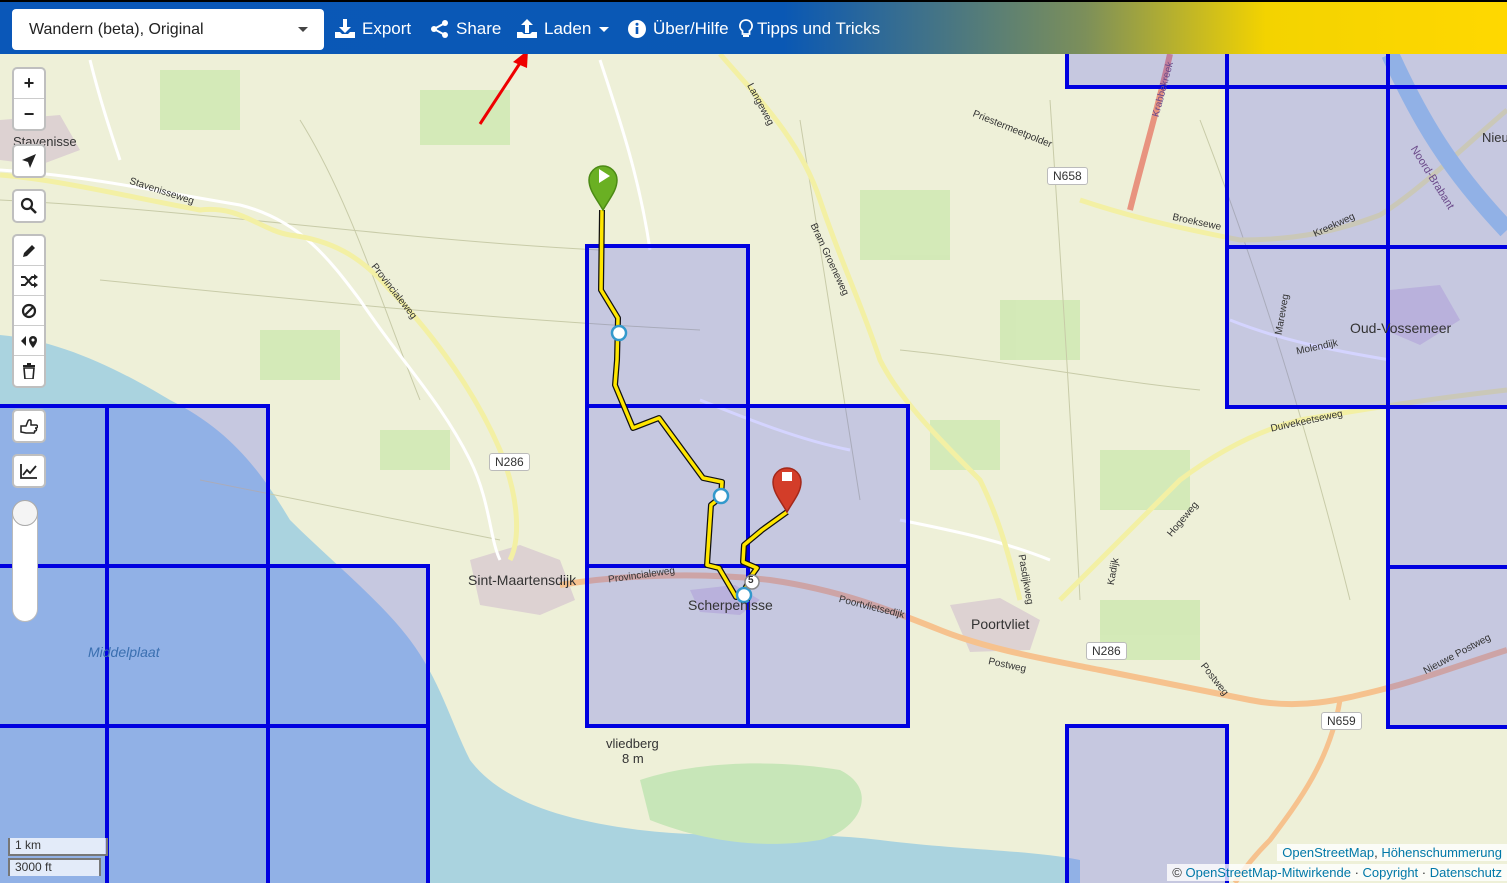  I want to click on osm-contributors-link: OpenStreetMap-Mitwirkende, so click(1268, 872).